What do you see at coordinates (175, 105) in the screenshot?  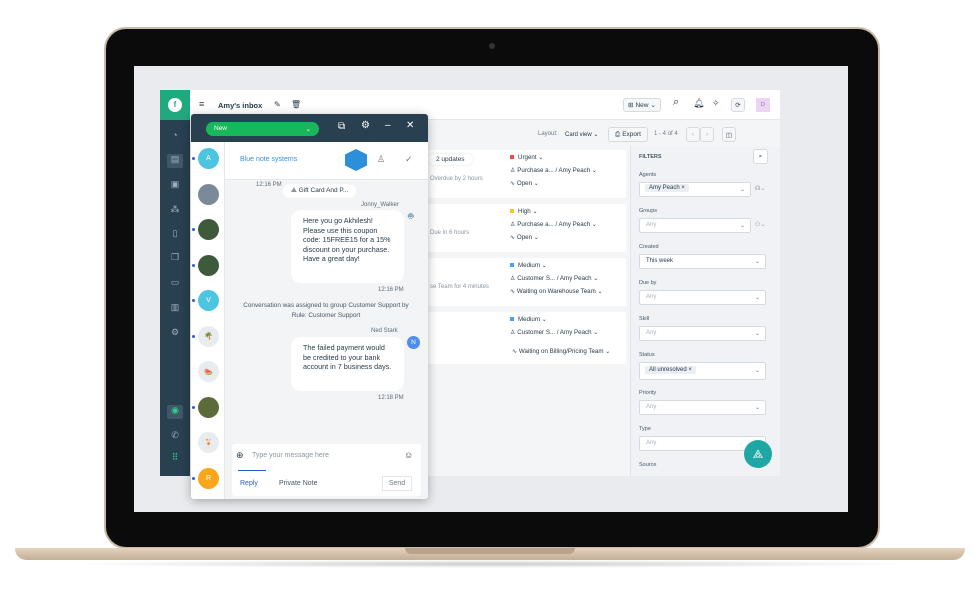 I see `logo-icon: f` at bounding box center [175, 105].